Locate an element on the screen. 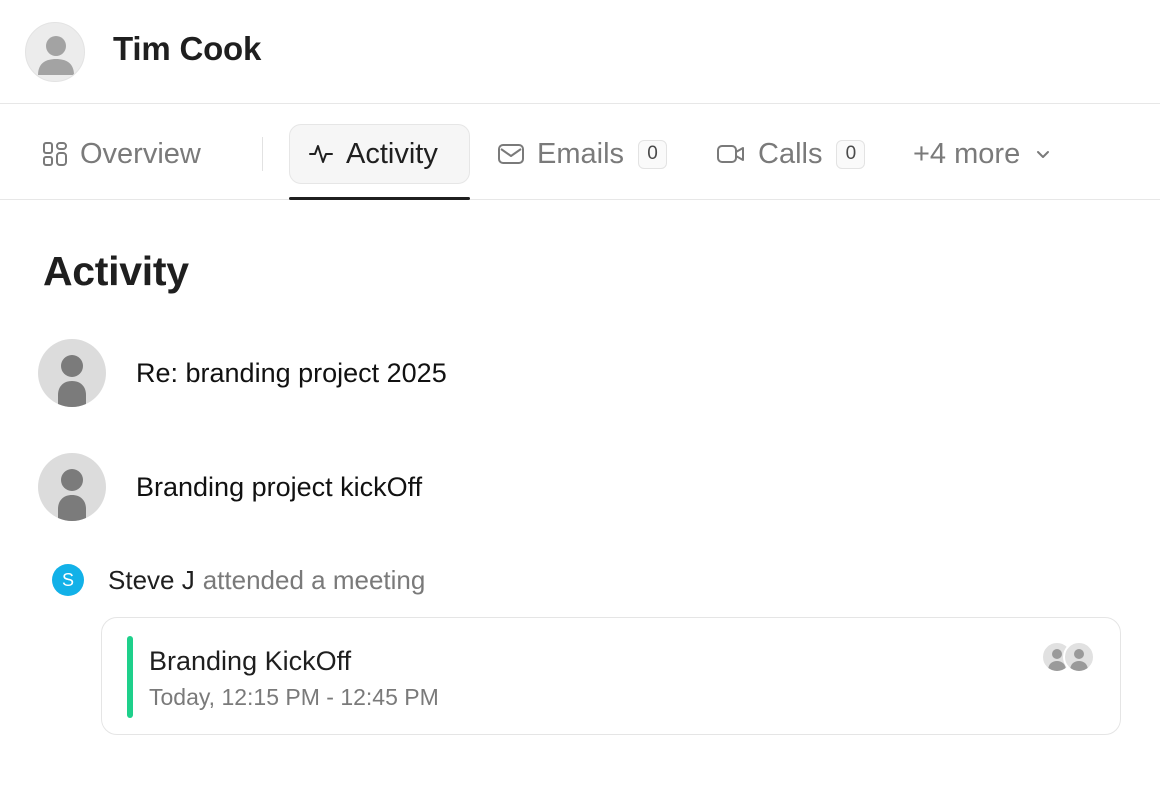 Image resolution: width=1160 pixels, height=800 pixels. active-tab-indicator is located at coordinates (379, 198).